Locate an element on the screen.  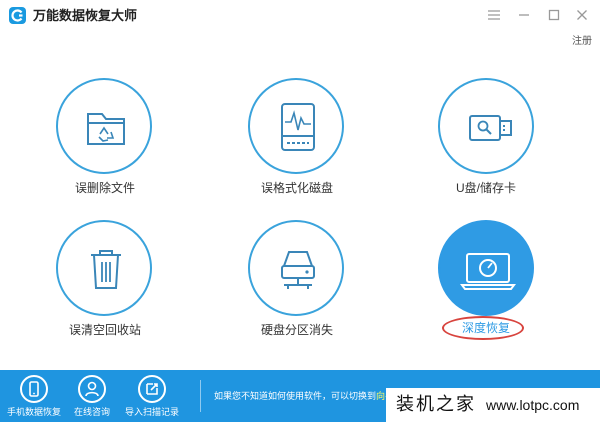
watermark: 装机之家 www.lotpc.com is located at coordinates (493, 405).